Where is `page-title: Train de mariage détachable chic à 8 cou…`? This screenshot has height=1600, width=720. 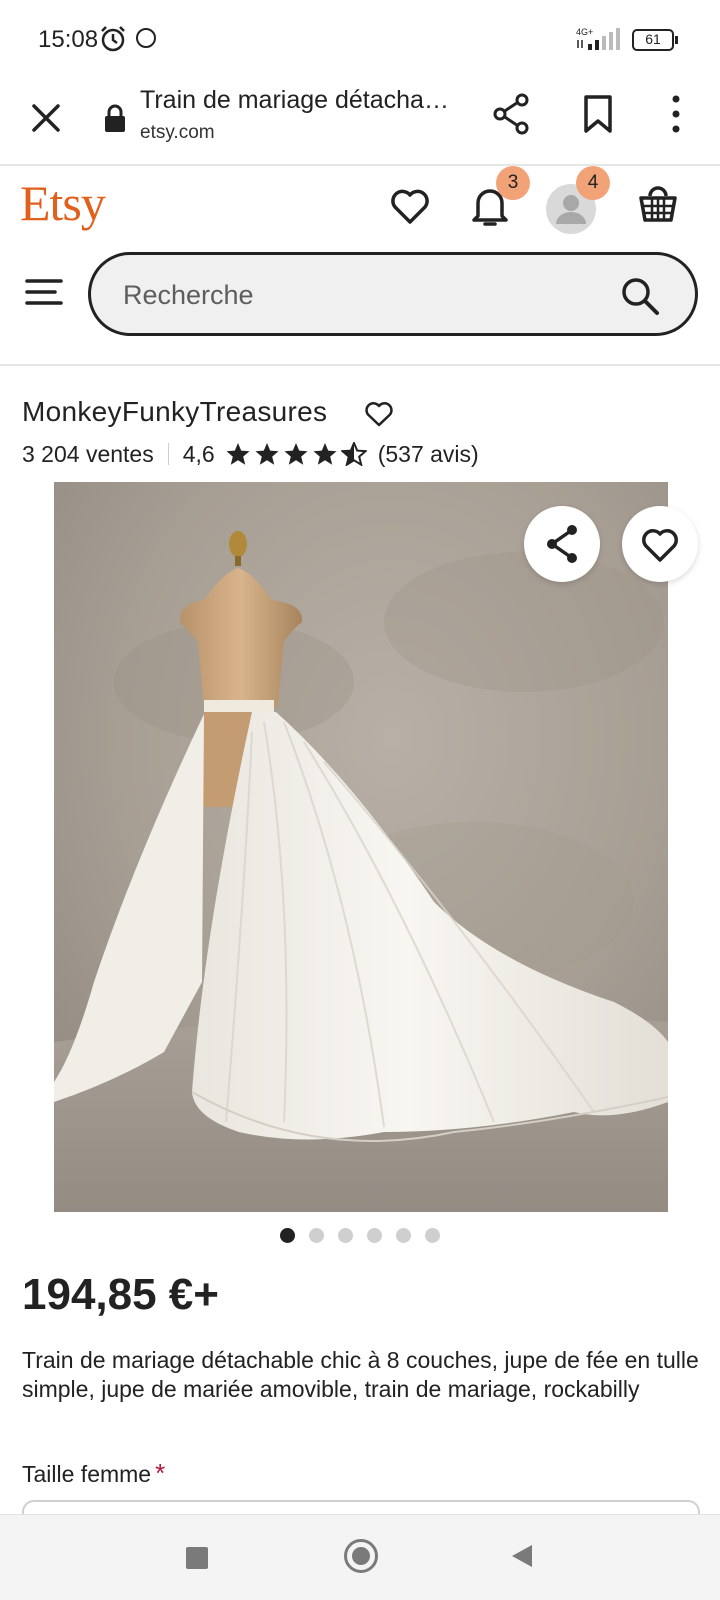 page-title: Train de mariage détachable chic à 8 cou… is located at coordinates (300, 100).